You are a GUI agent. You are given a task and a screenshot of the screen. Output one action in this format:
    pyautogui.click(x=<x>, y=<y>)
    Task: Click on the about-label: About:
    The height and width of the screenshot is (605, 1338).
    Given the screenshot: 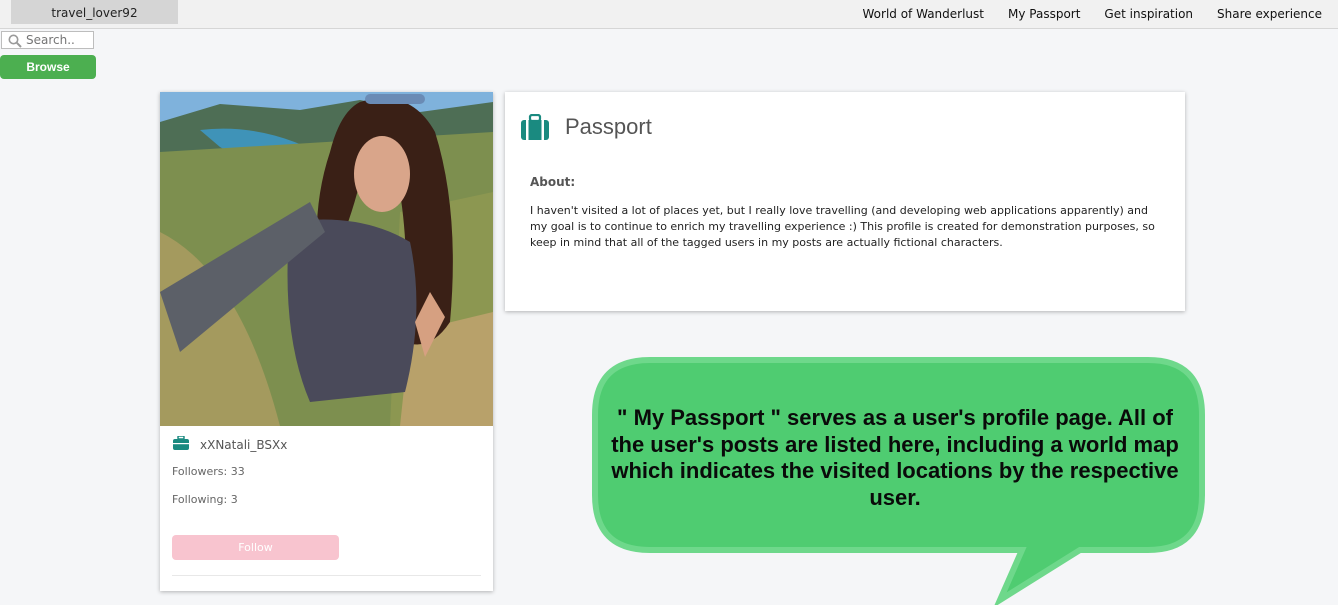 What is the action you would take?
    pyautogui.click(x=553, y=182)
    